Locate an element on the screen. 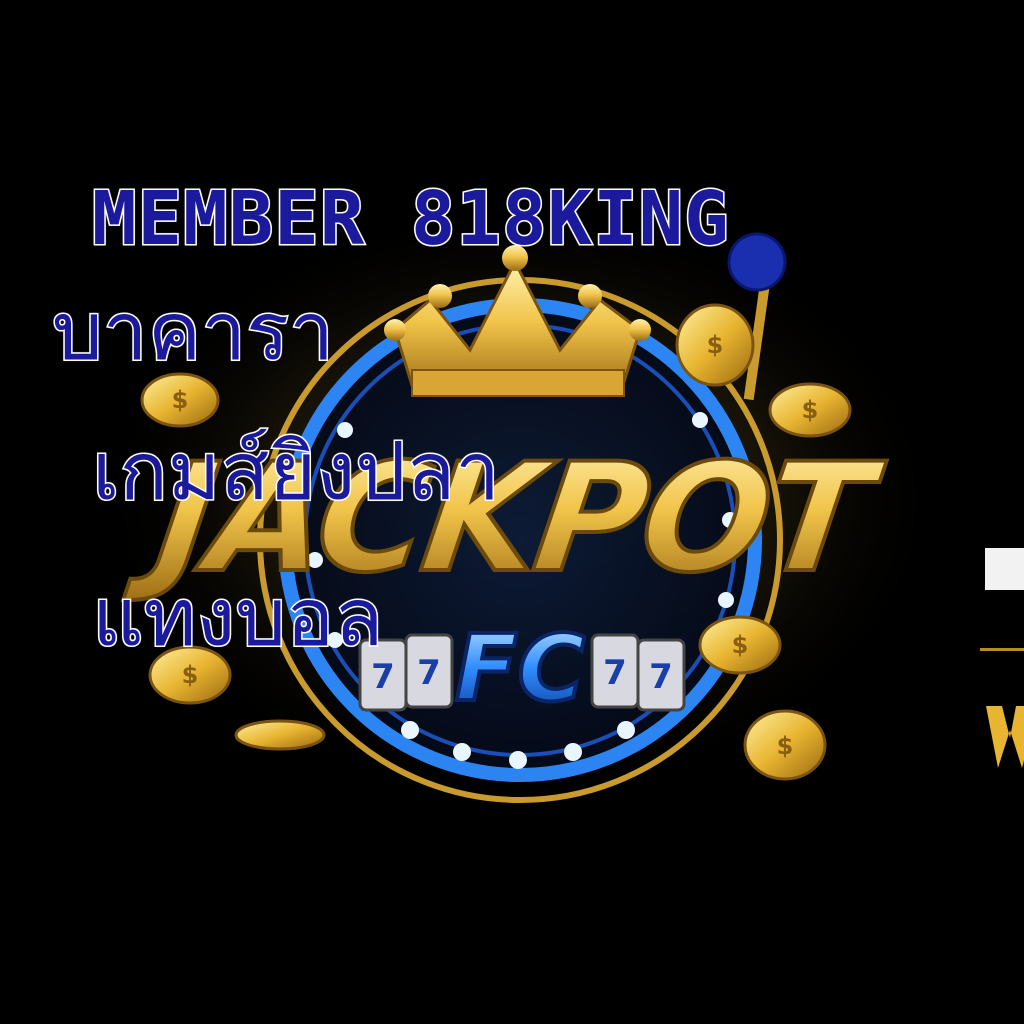  right-edge-gold-line is located at coordinates (1002, 649).